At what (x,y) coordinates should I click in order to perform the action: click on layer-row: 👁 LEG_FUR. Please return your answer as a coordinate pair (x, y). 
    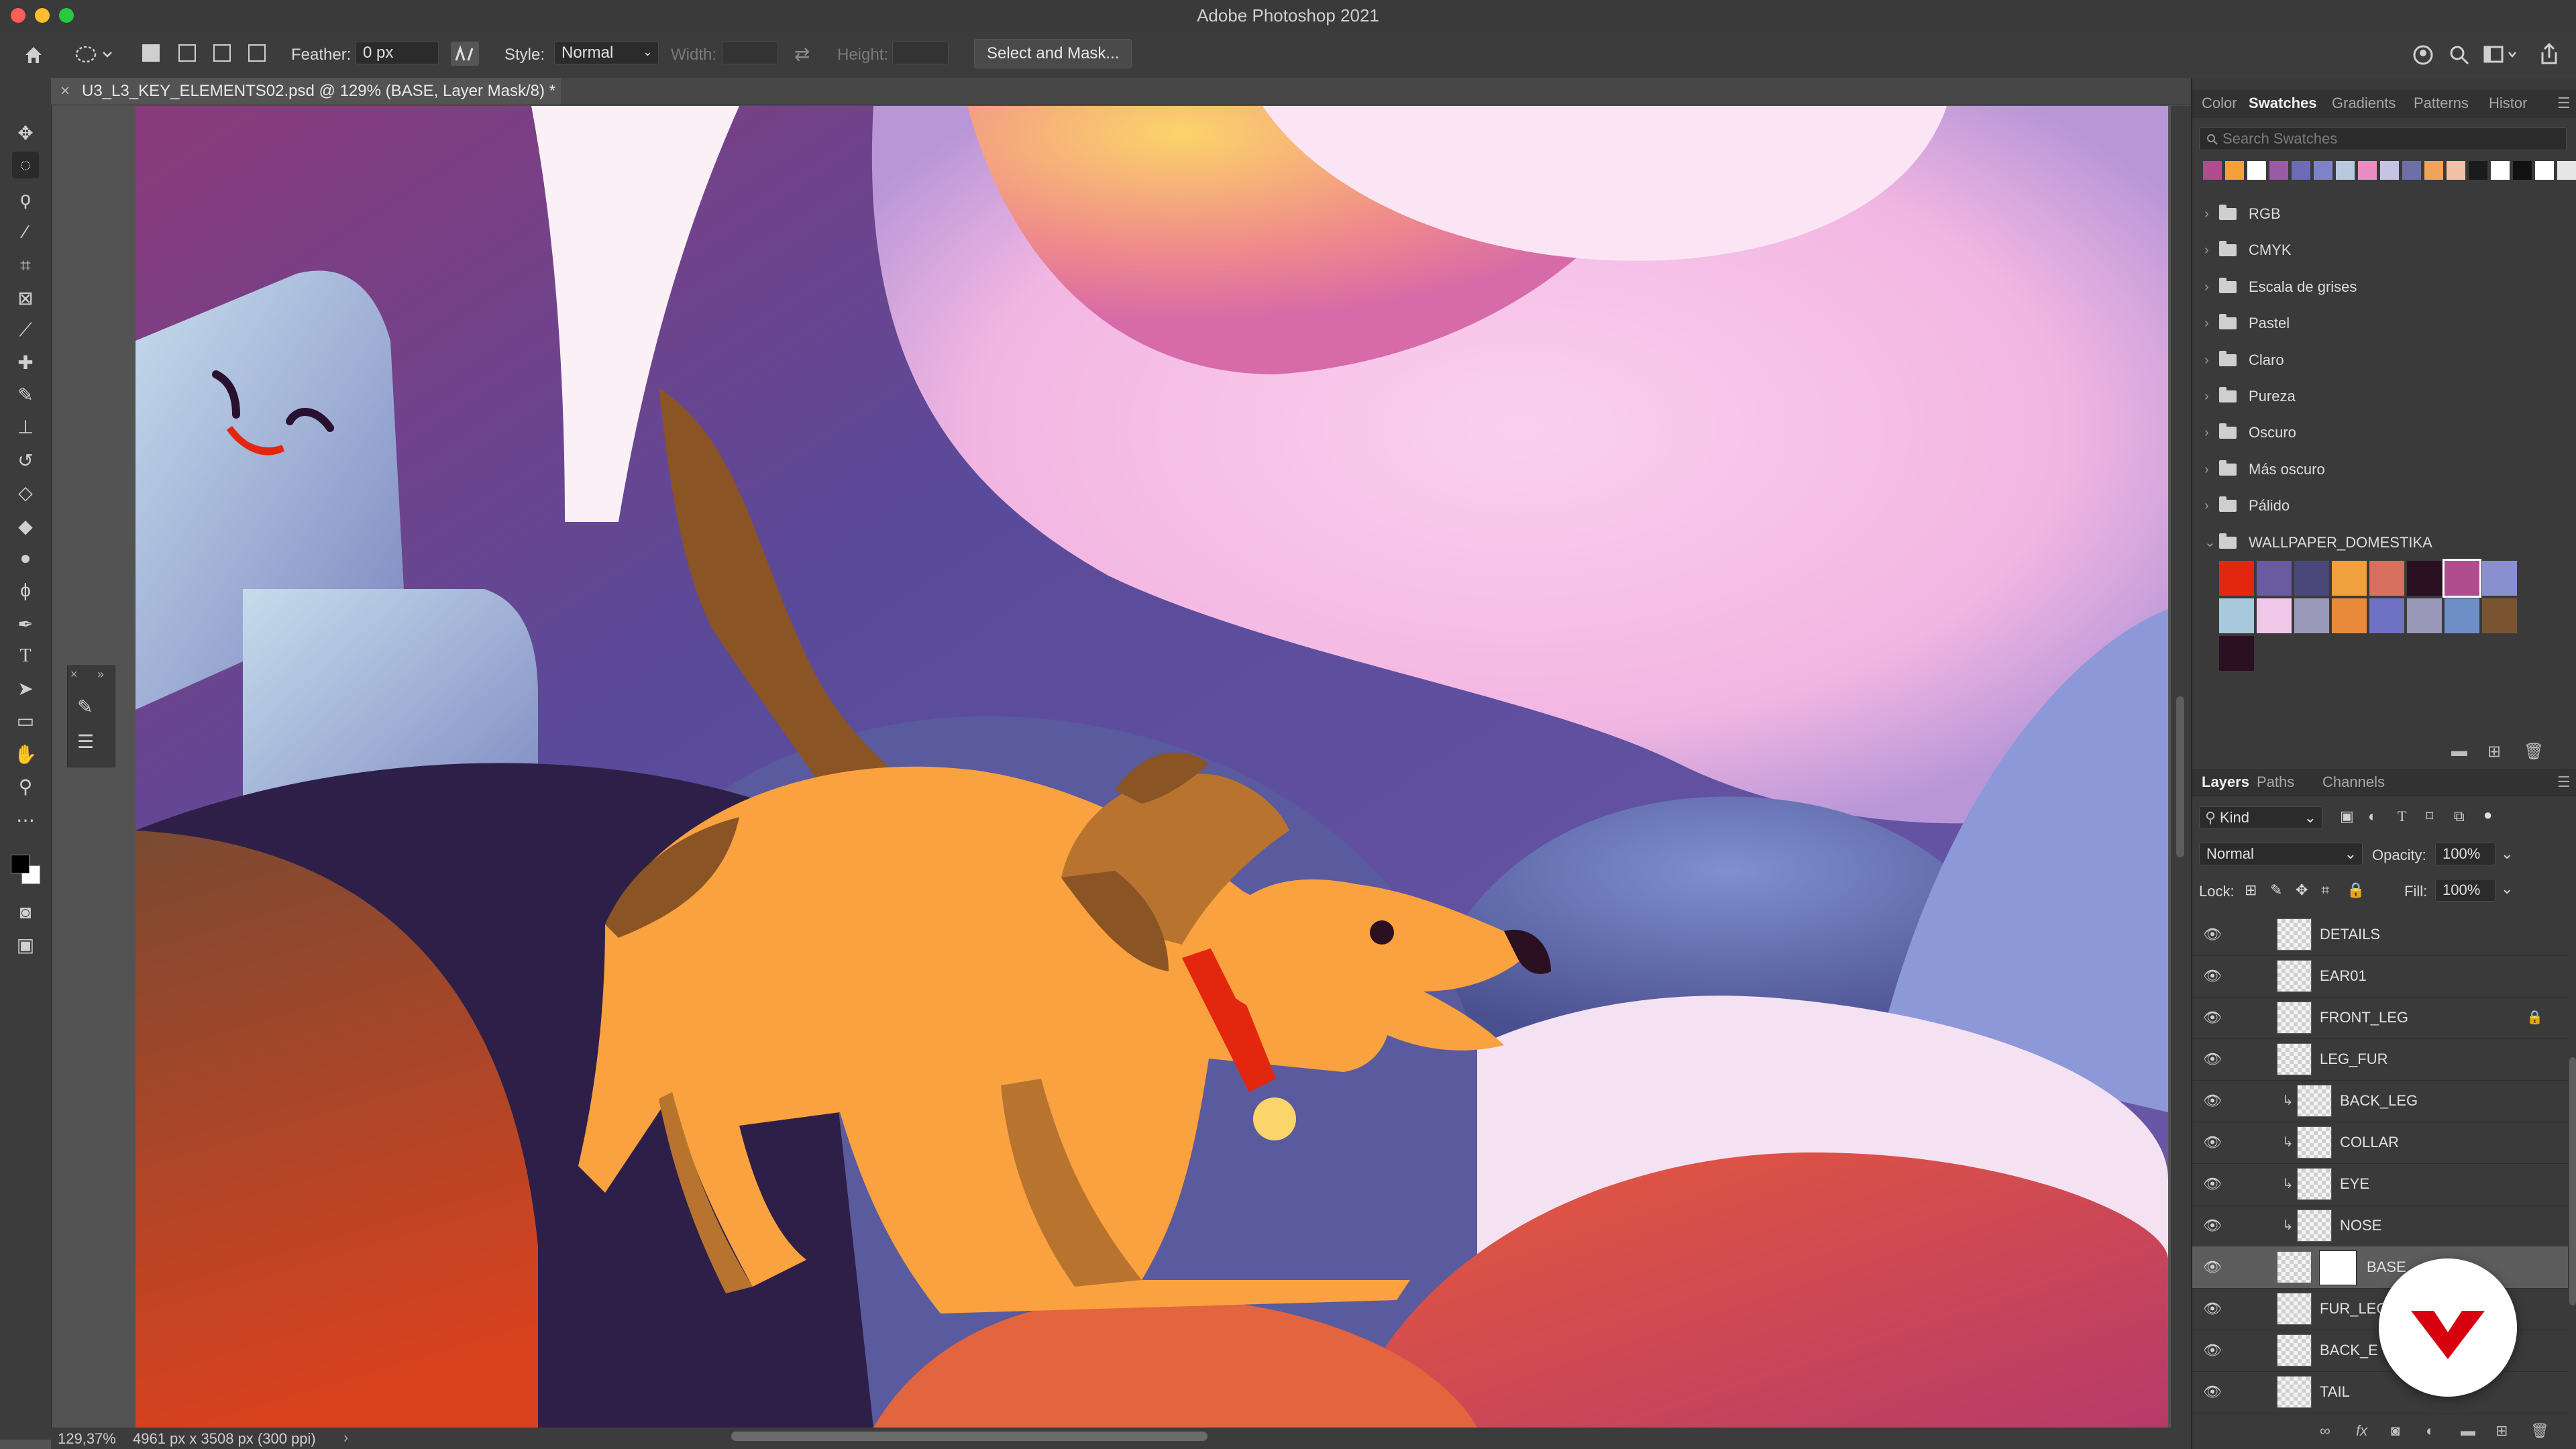
    Looking at the image, I should click on (2380, 1059).